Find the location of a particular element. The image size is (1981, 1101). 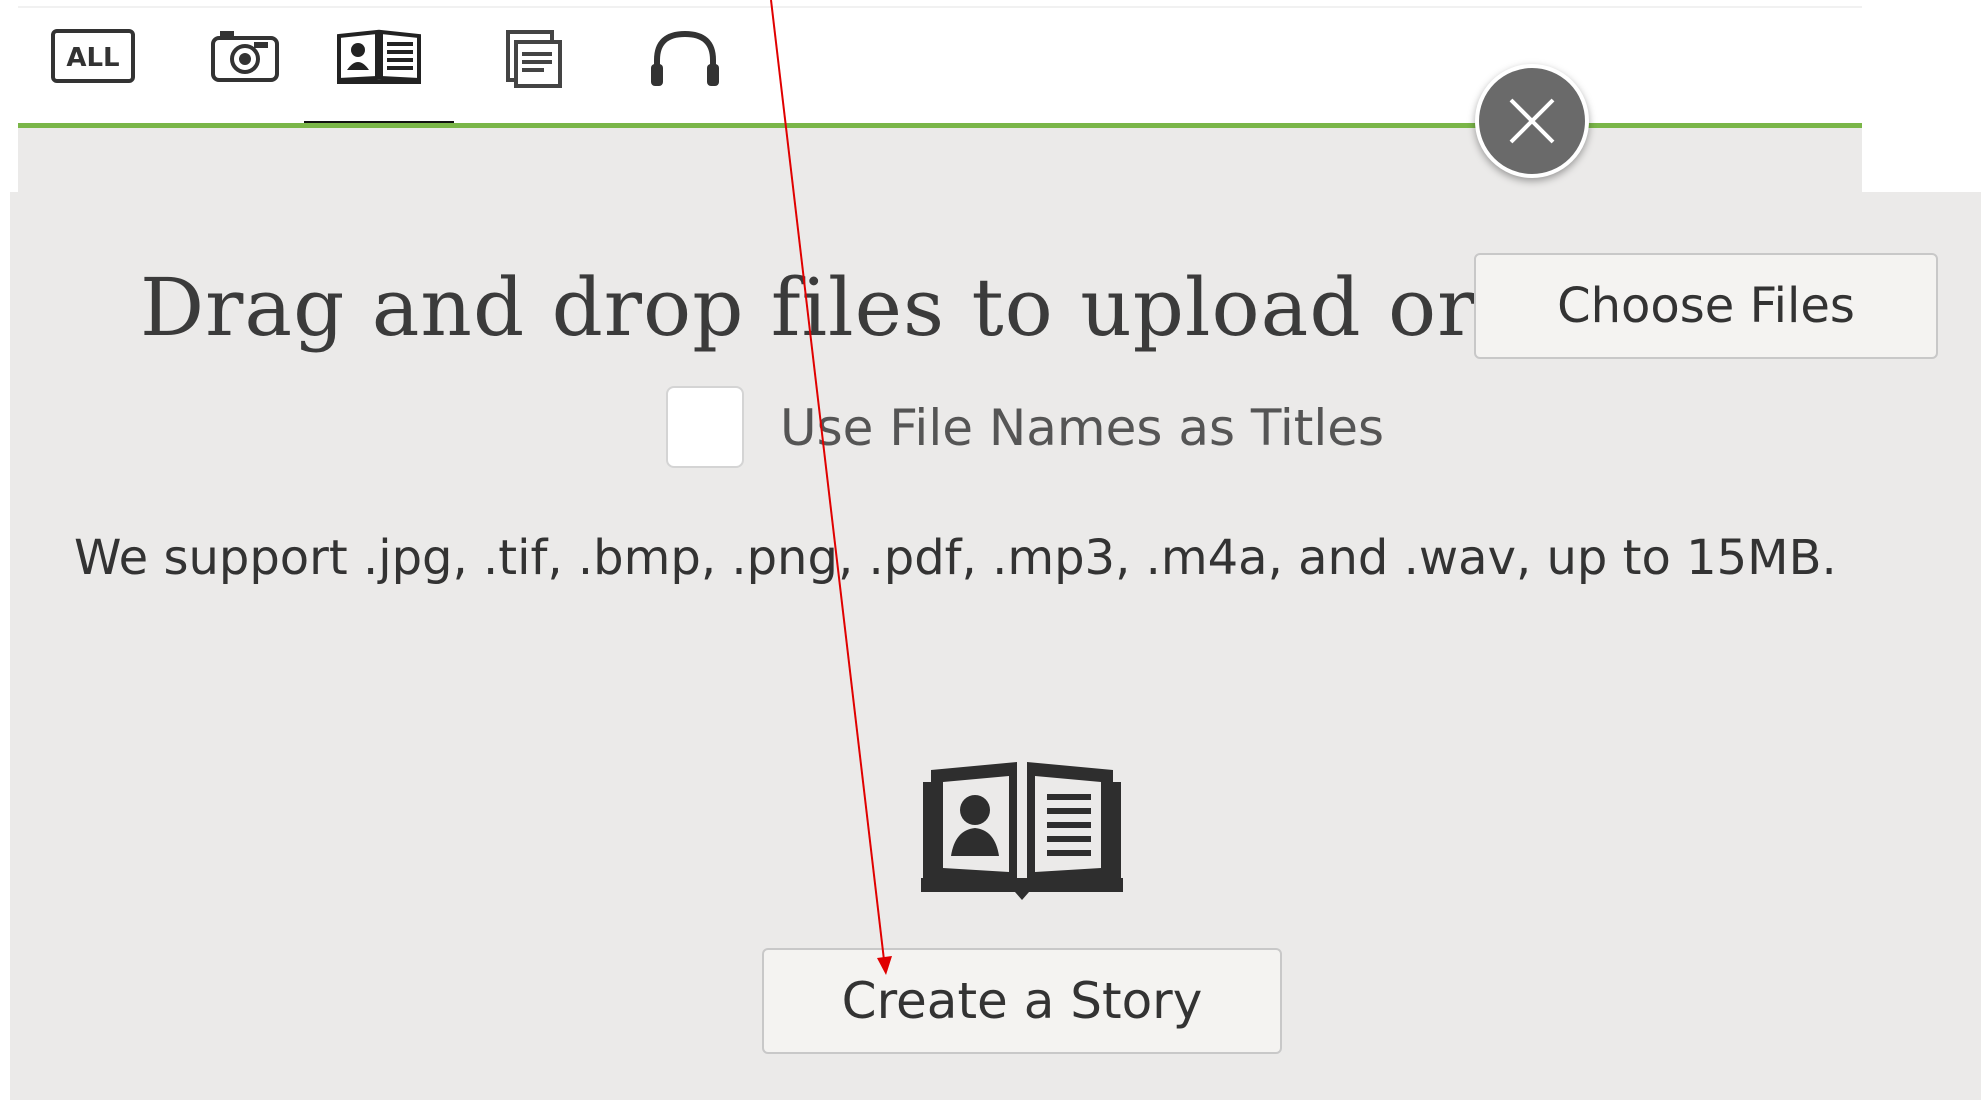

tab-stories is located at coordinates (379, 76).